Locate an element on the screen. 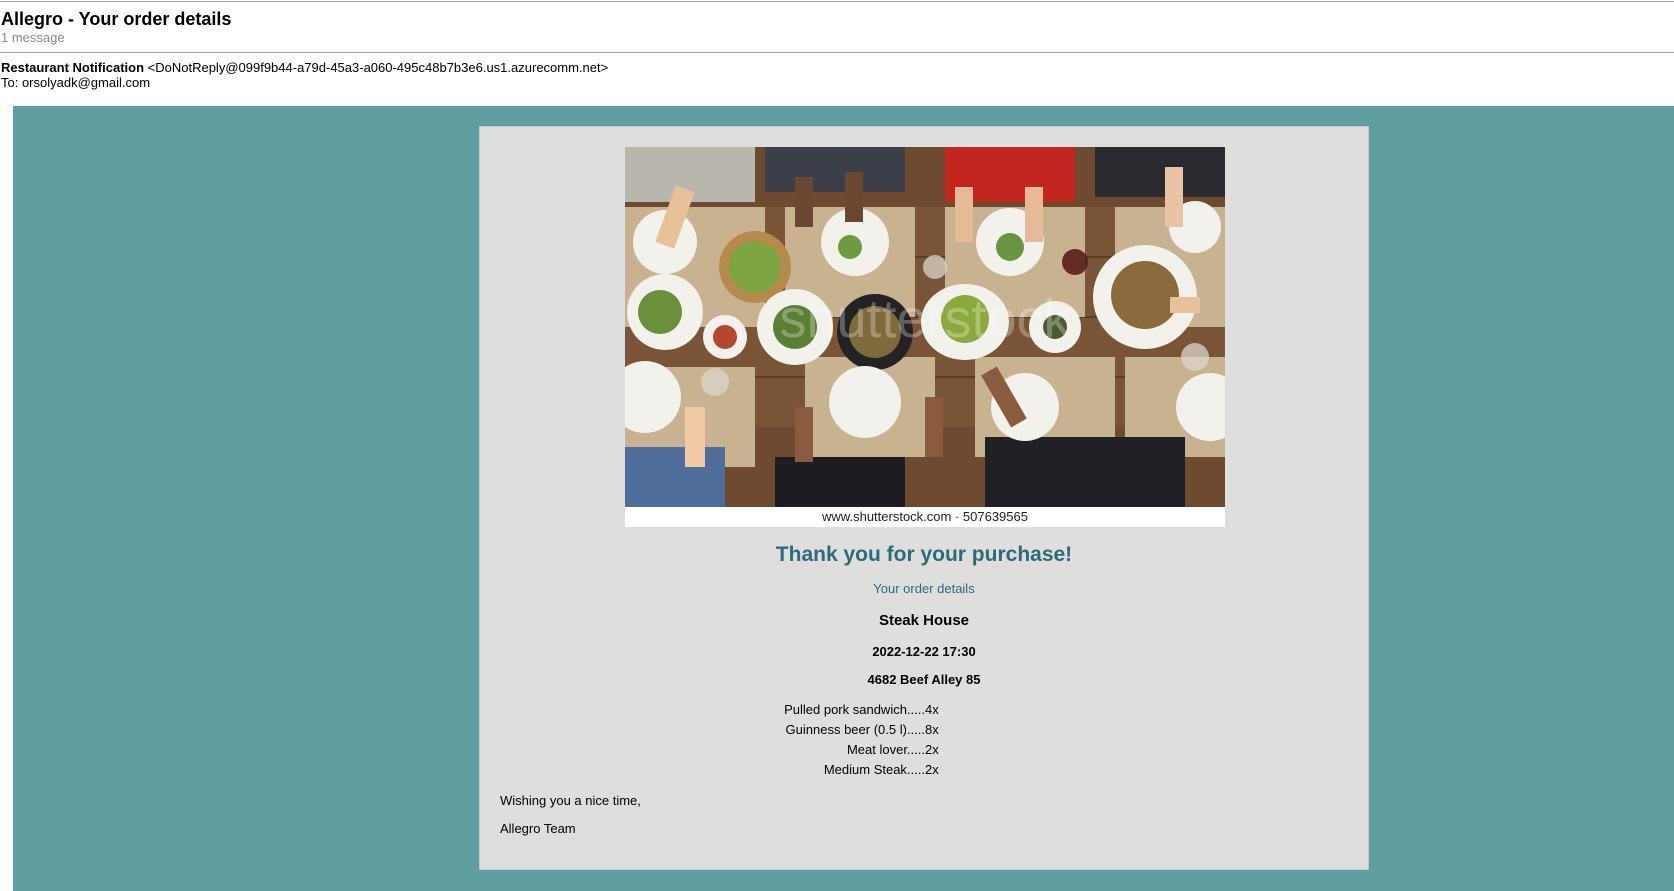 The height and width of the screenshot is (891, 1674). header-divider is located at coordinates (837, 52).